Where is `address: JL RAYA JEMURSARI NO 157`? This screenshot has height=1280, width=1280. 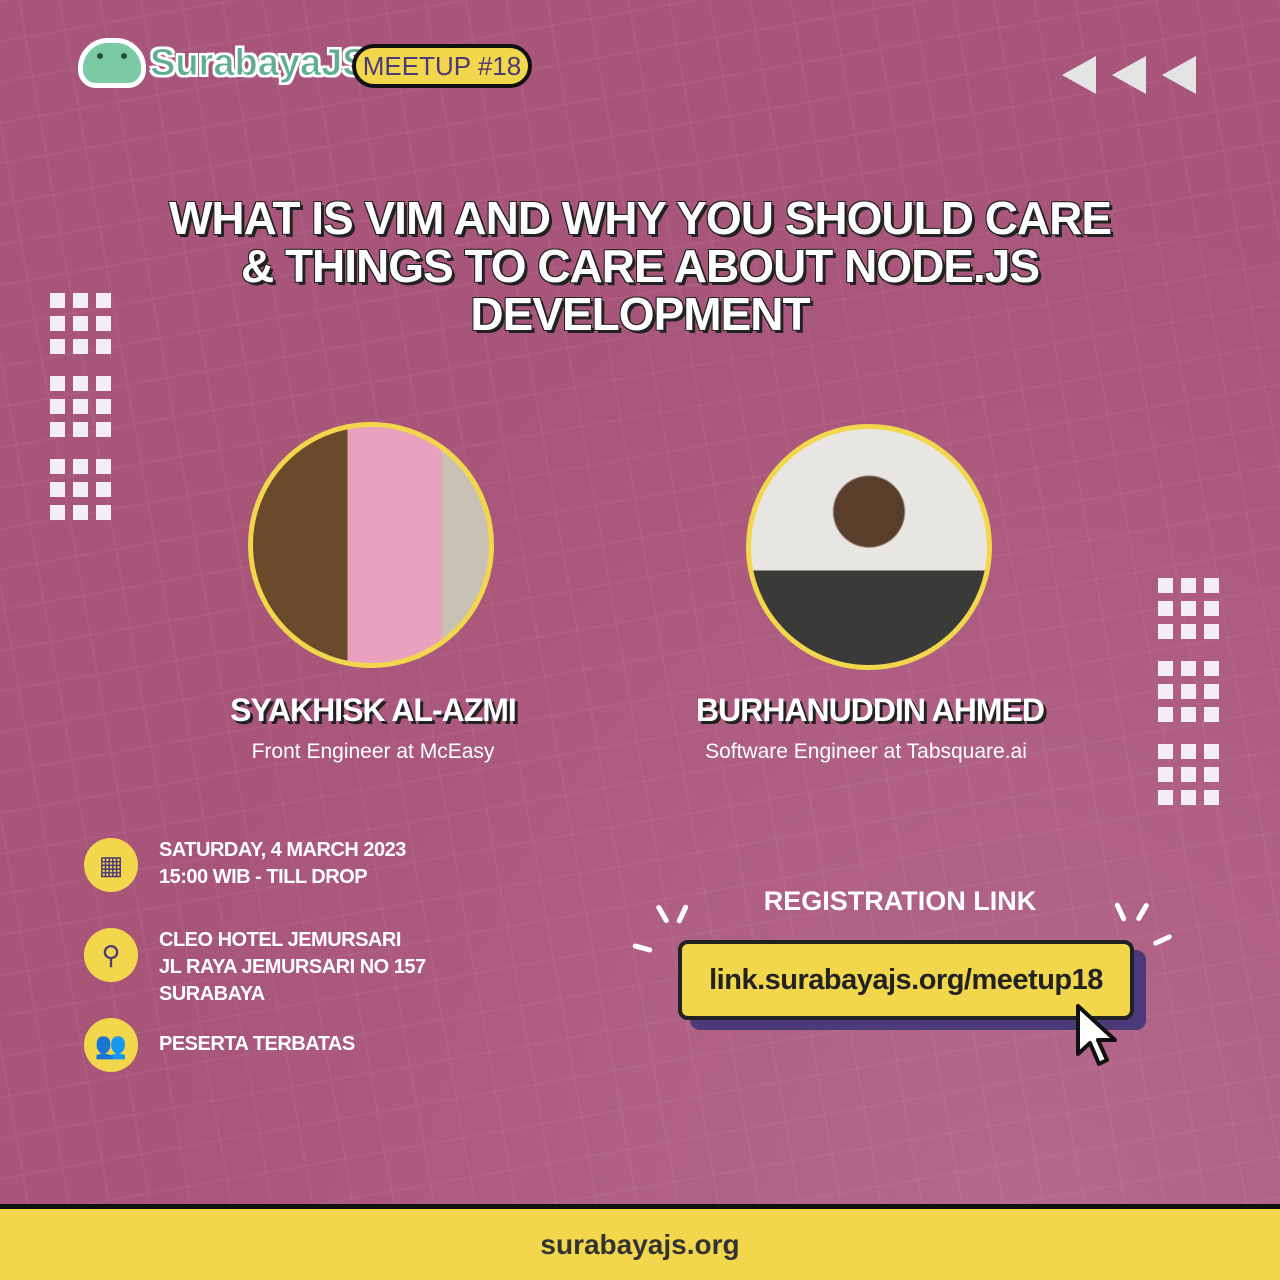 address: JL RAYA JEMURSARI NO 157 is located at coordinates (292, 967).